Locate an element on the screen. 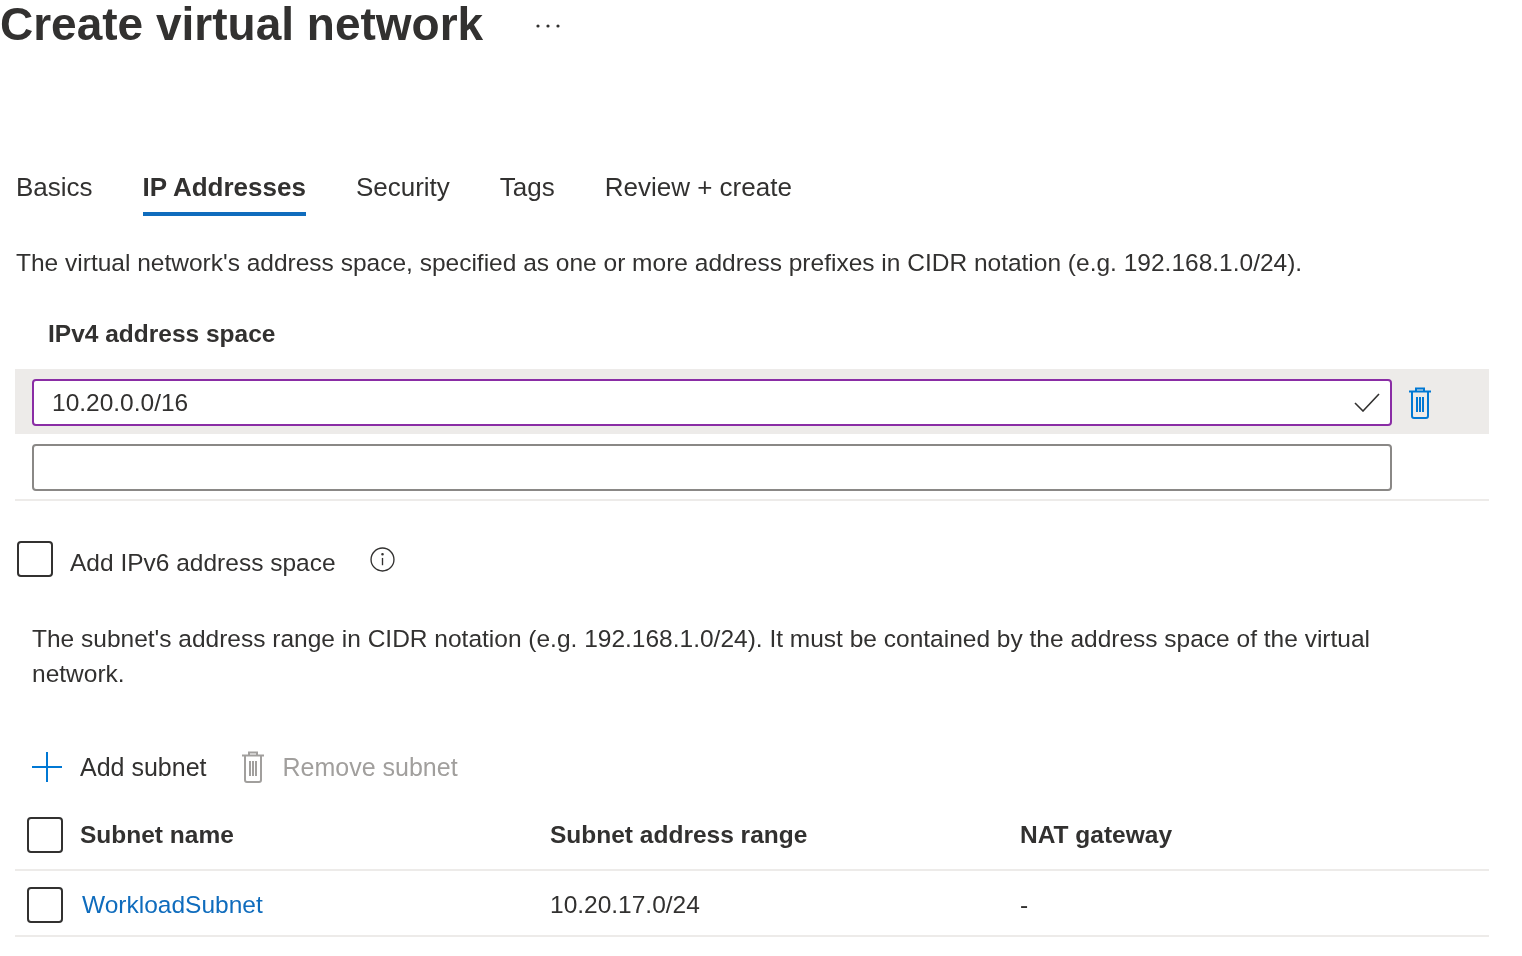 The width and height of the screenshot is (1522, 956). tab: Basics is located at coordinates (54, 193).